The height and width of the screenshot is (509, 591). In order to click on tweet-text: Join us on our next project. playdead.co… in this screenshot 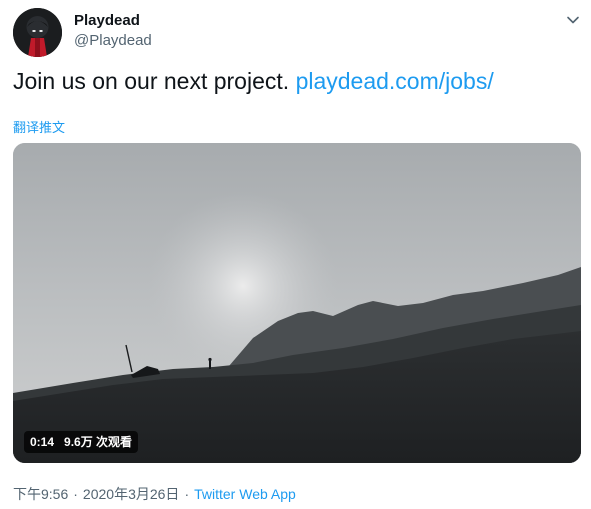, I will do `click(253, 81)`.